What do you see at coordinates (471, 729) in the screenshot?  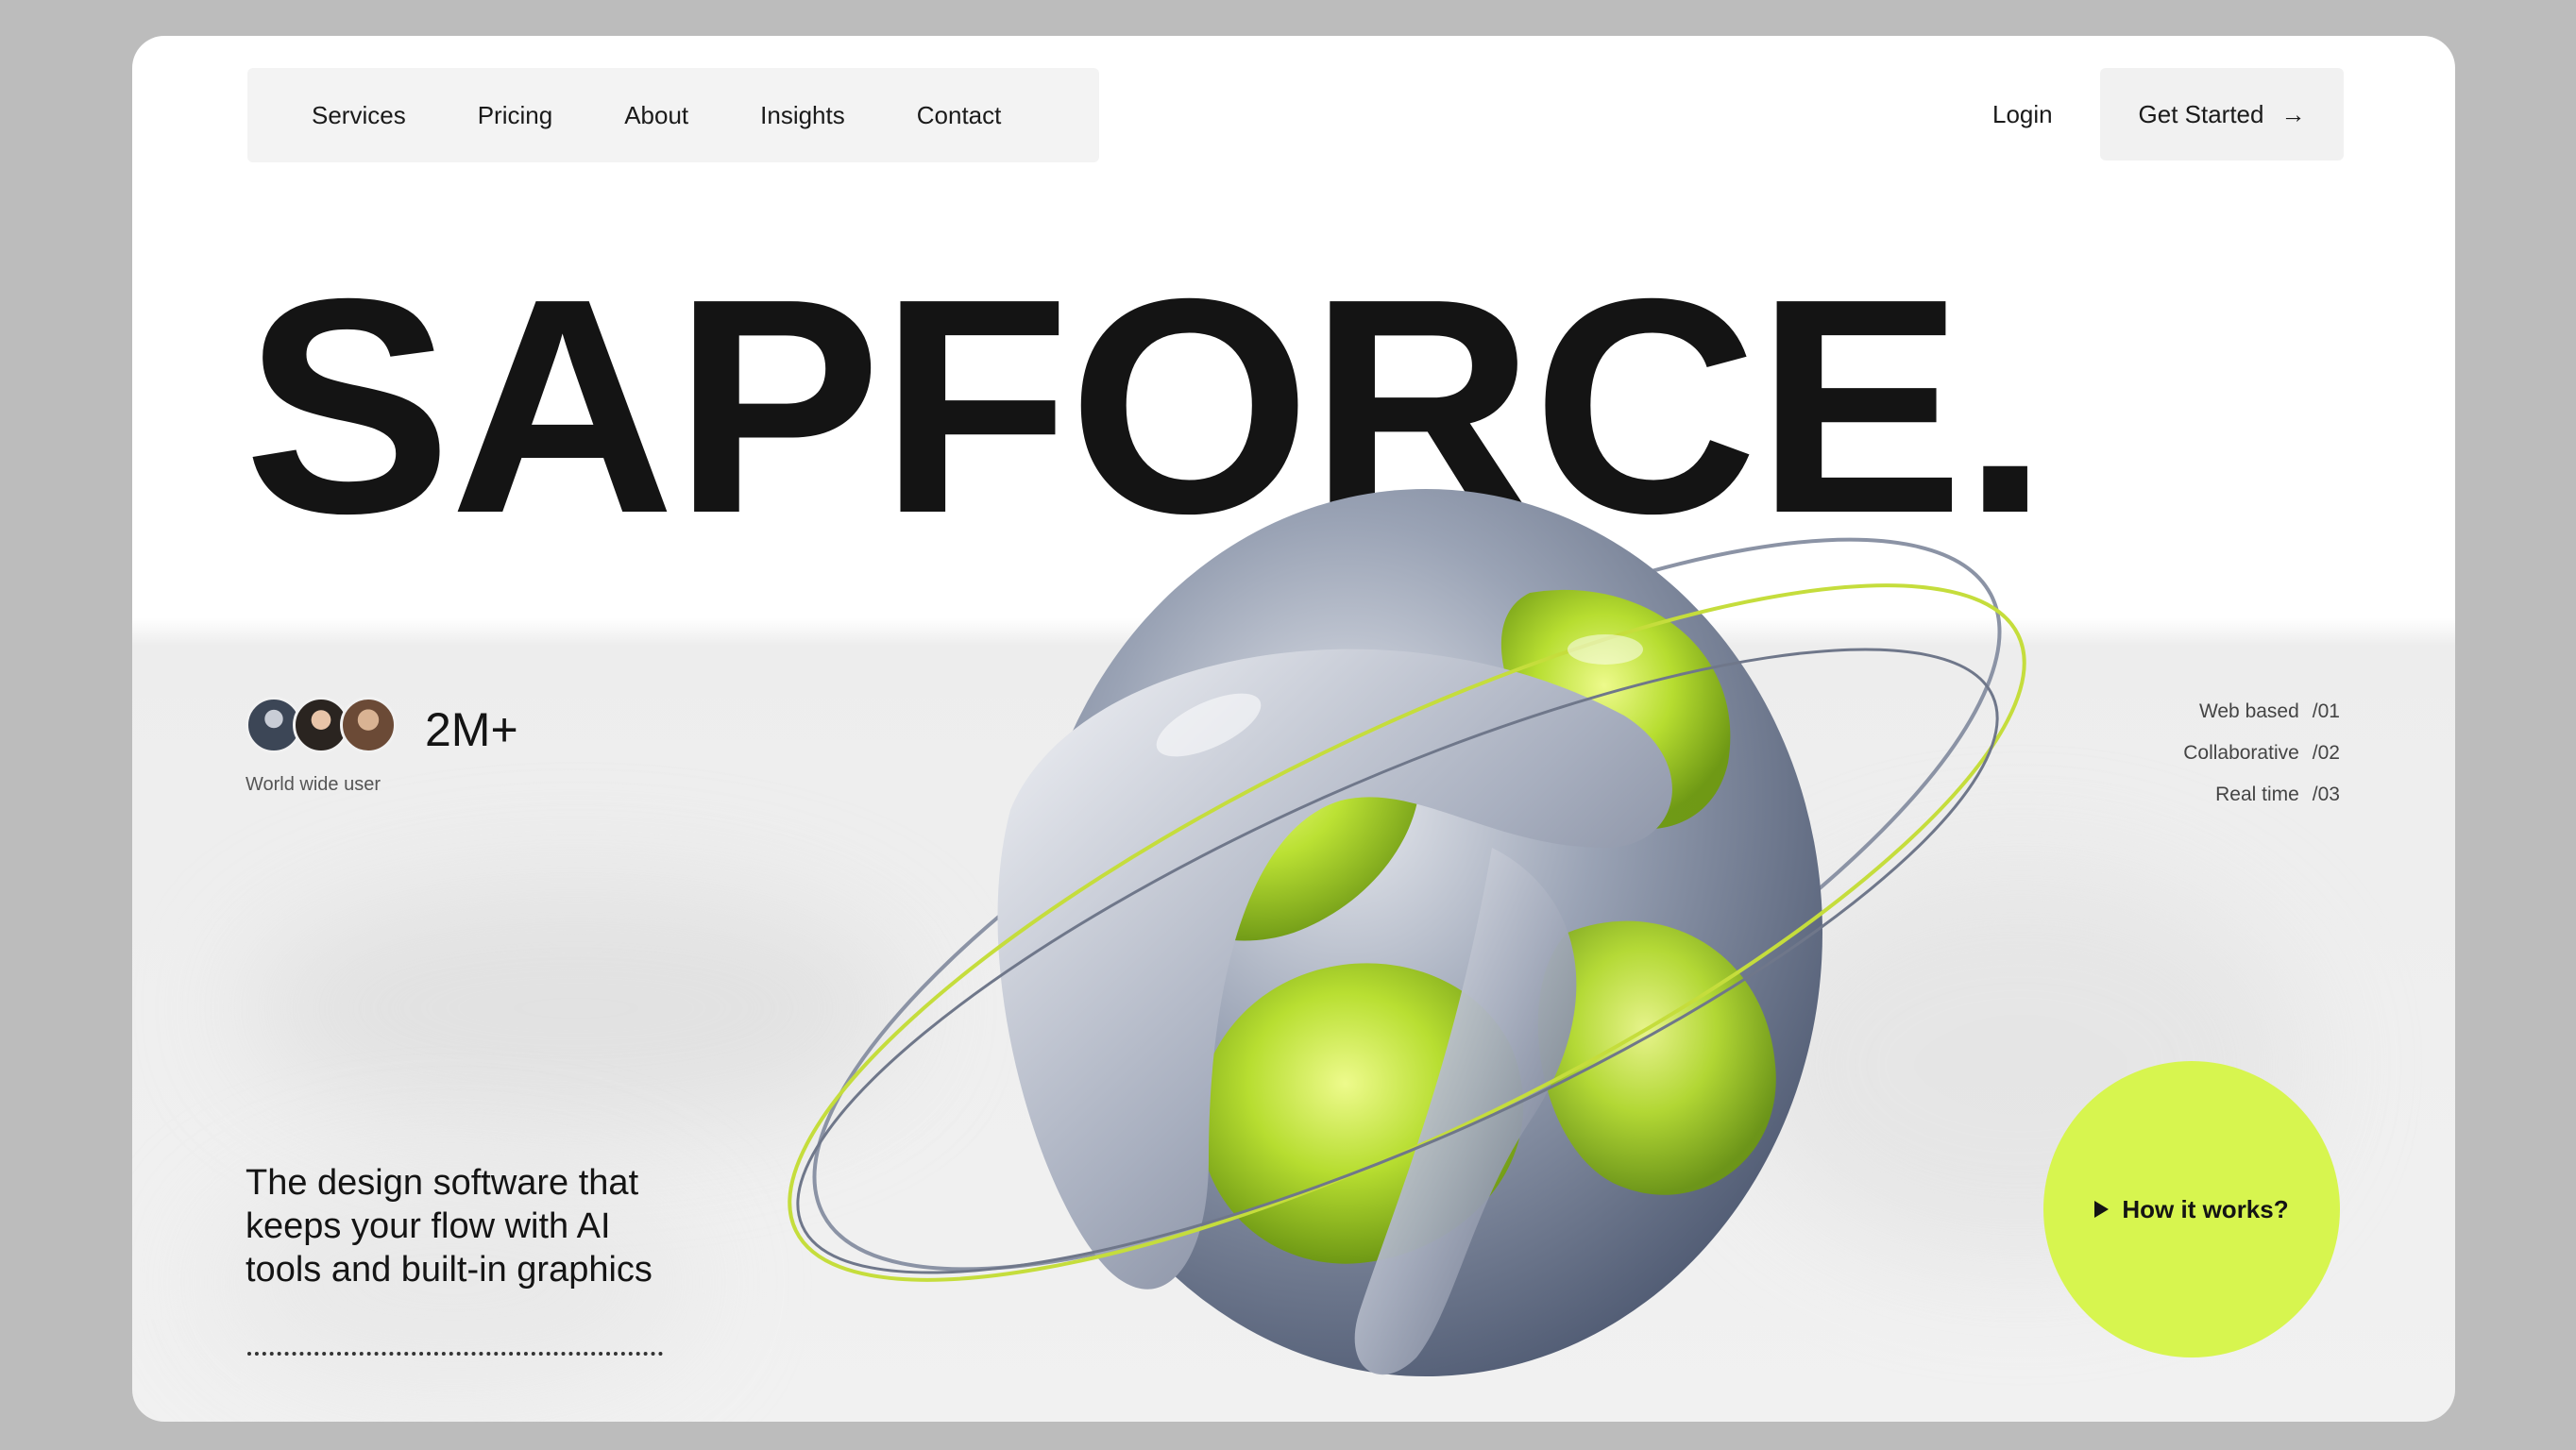 I see `users-count: 2M+` at bounding box center [471, 729].